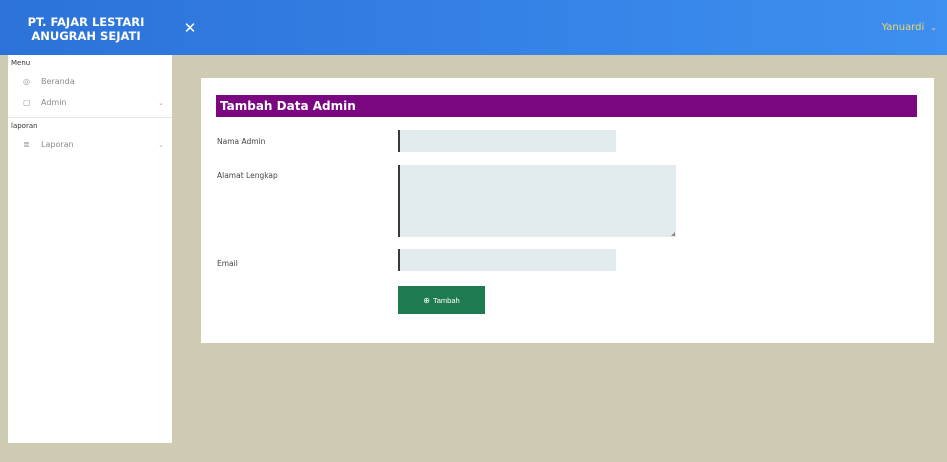  I want to click on plus-circle-icon: ⊕, so click(426, 300).